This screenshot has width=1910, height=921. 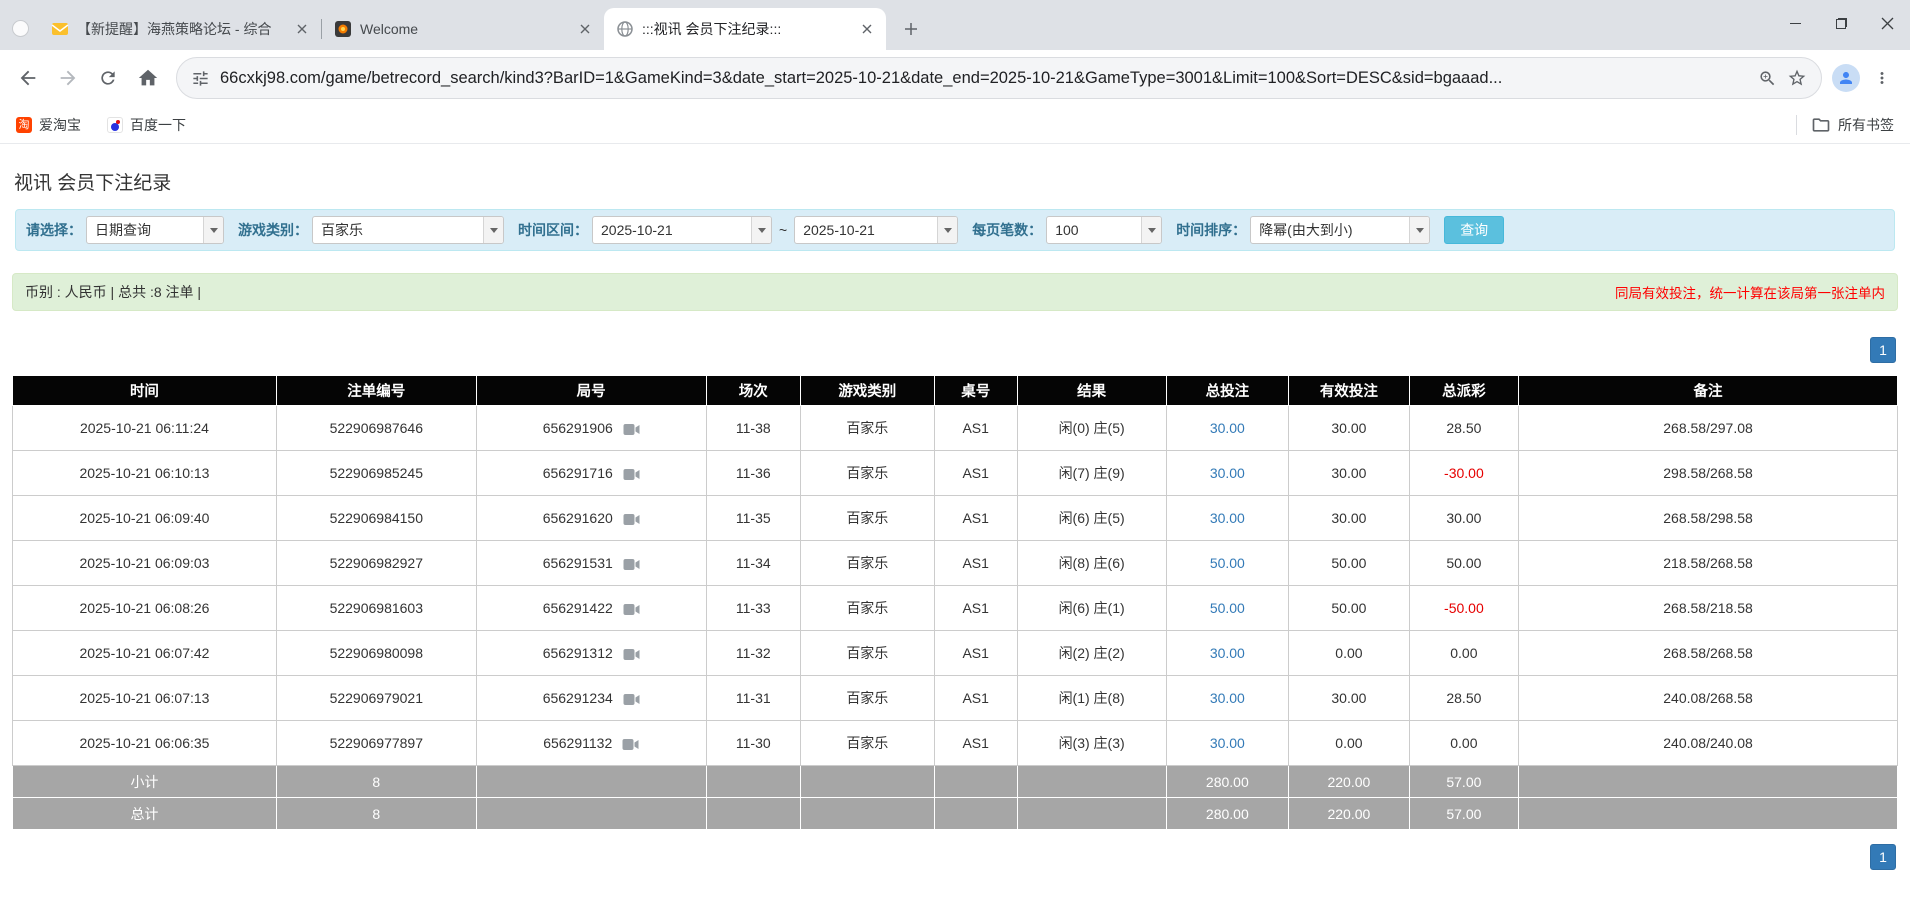 What do you see at coordinates (1708, 563) in the screenshot?
I see `note-cell: 218.58/268.58` at bounding box center [1708, 563].